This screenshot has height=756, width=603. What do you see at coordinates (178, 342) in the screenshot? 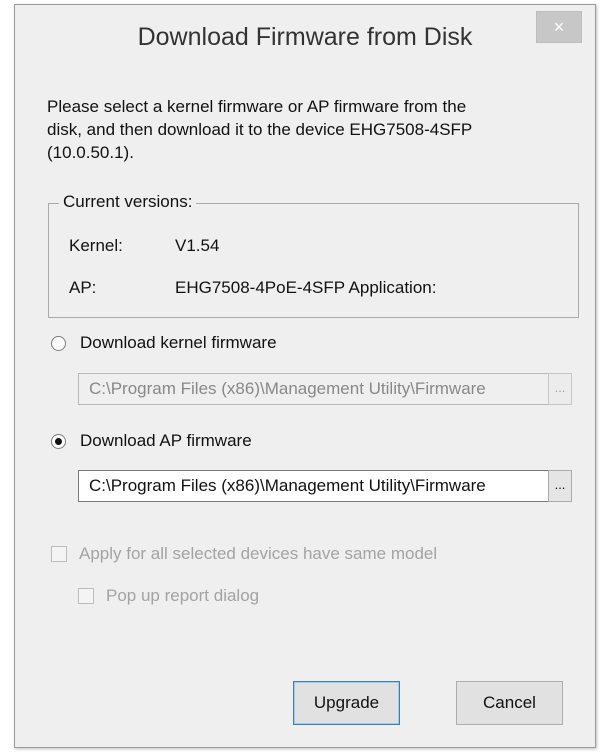
I see `download-kernel-label: Download kernel firmware` at bounding box center [178, 342].